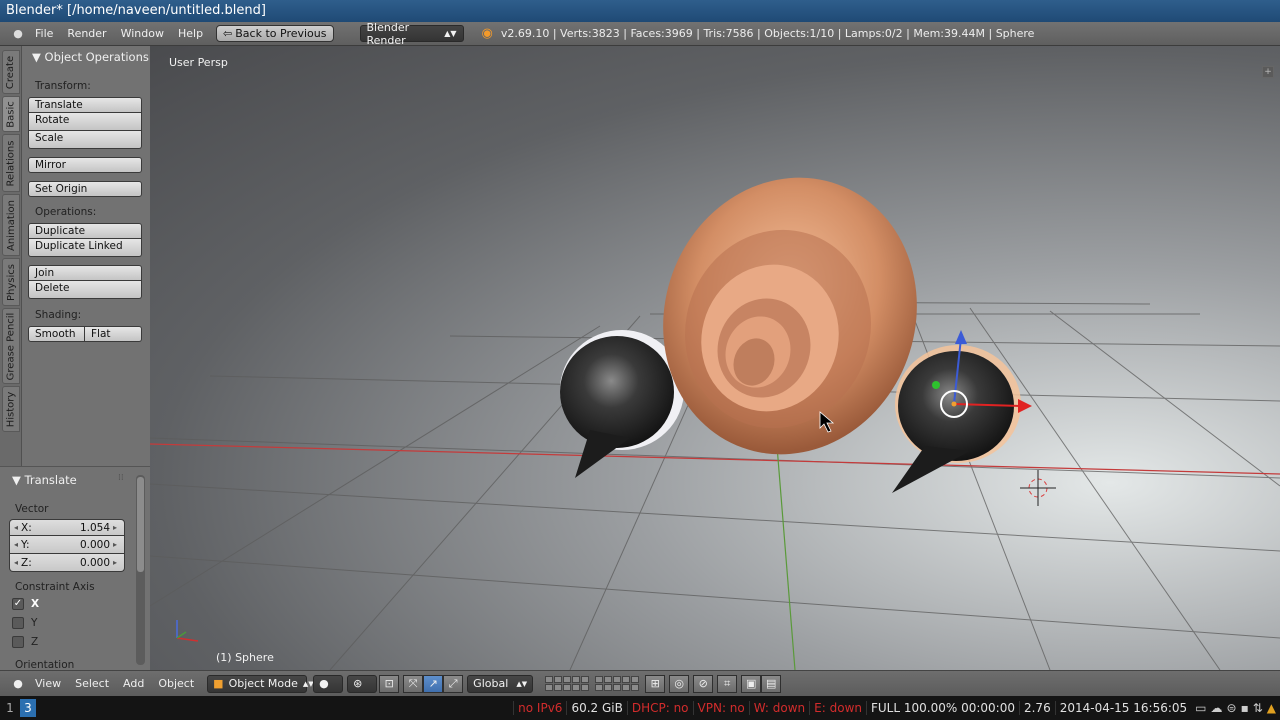 The image size is (1280, 720). I want to click on operator-panel-header: ▼ Translate, so click(44, 480).